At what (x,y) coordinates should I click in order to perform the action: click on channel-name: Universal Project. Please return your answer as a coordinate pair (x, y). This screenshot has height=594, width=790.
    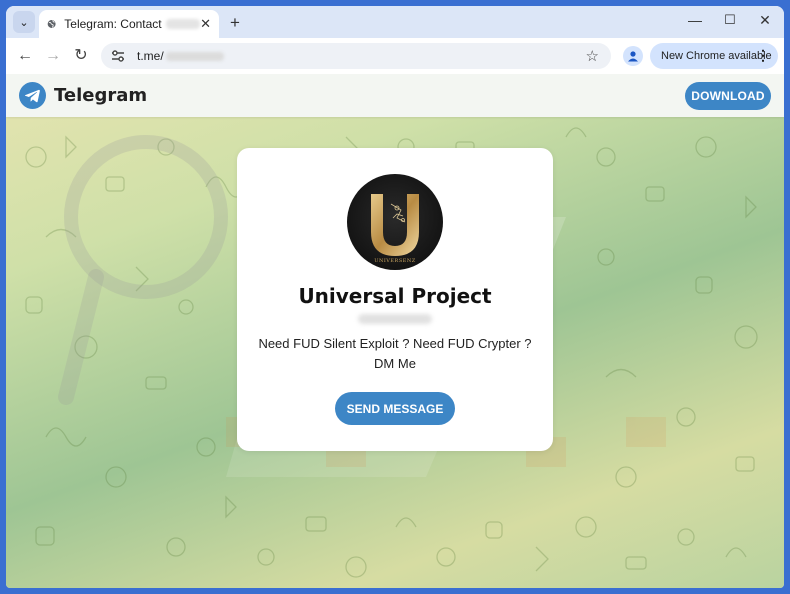
    Looking at the image, I should click on (395, 296).